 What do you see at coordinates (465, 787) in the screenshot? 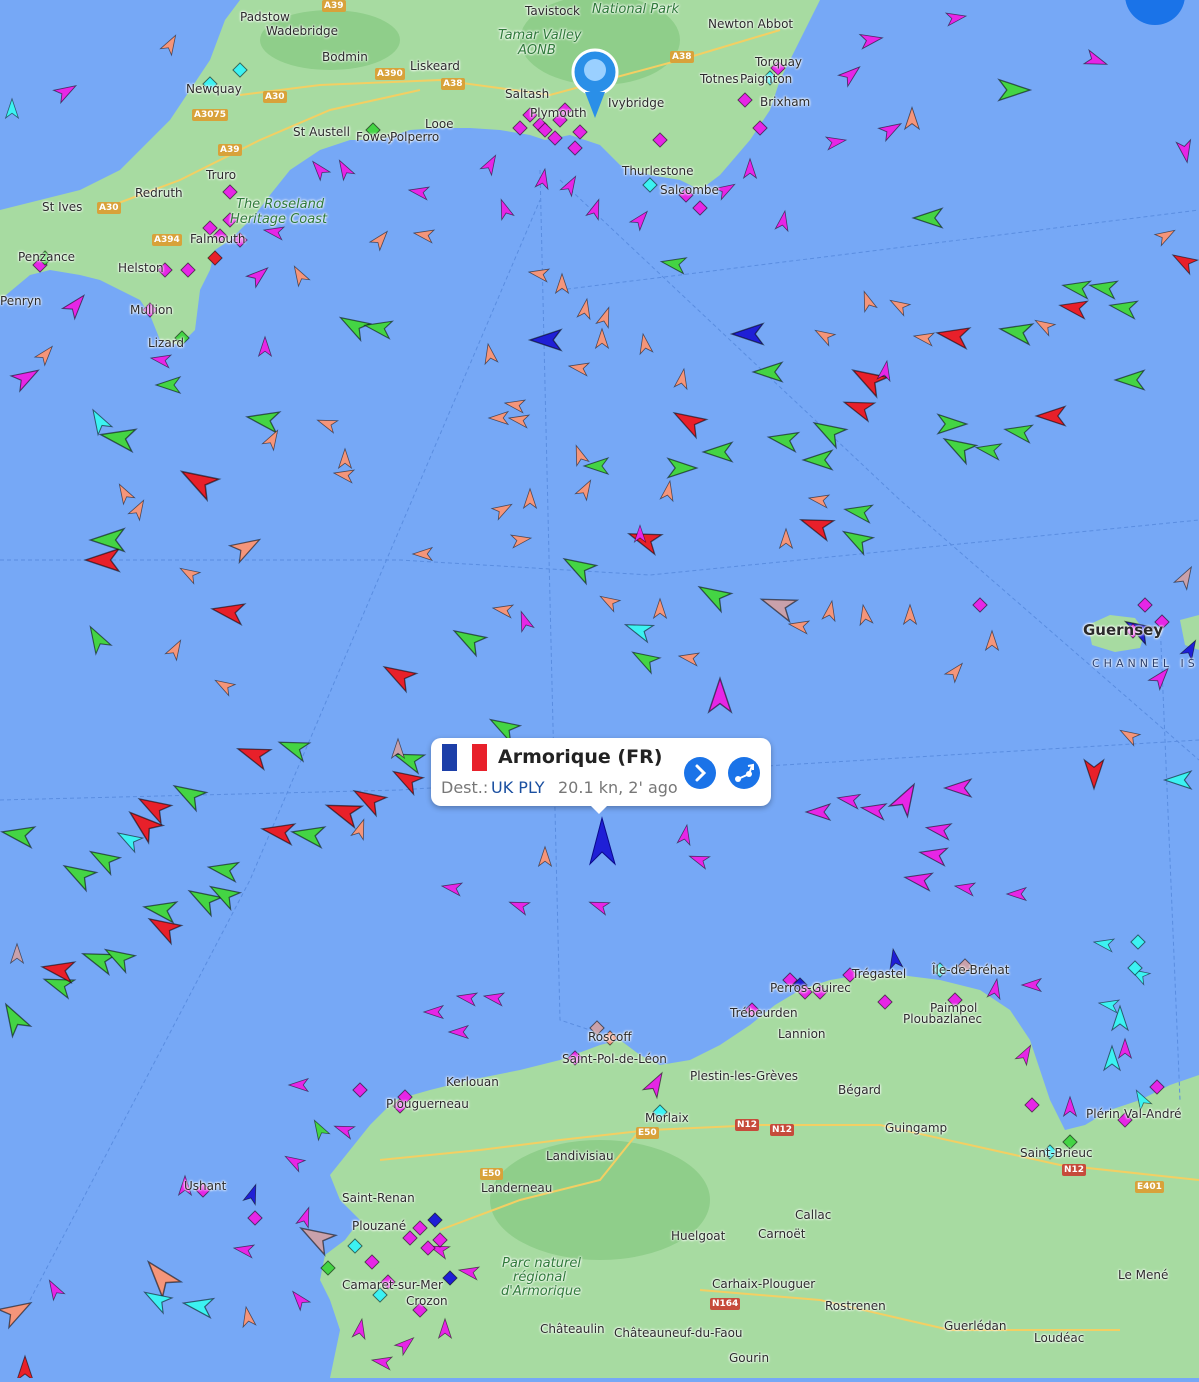
I see `destination-label: Dest.:` at bounding box center [465, 787].